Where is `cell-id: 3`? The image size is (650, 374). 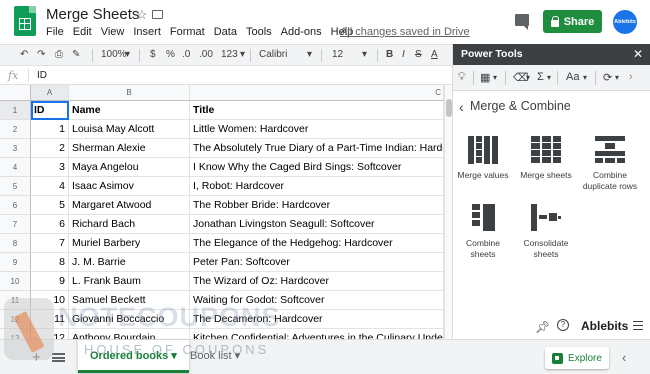
cell-id: 3 is located at coordinates (50, 167).